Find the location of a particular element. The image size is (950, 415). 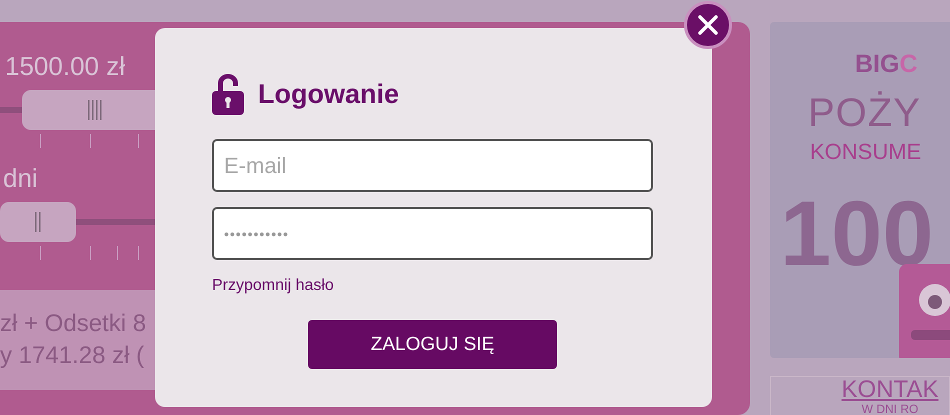

email-field: E-mail is located at coordinates (432, 165).